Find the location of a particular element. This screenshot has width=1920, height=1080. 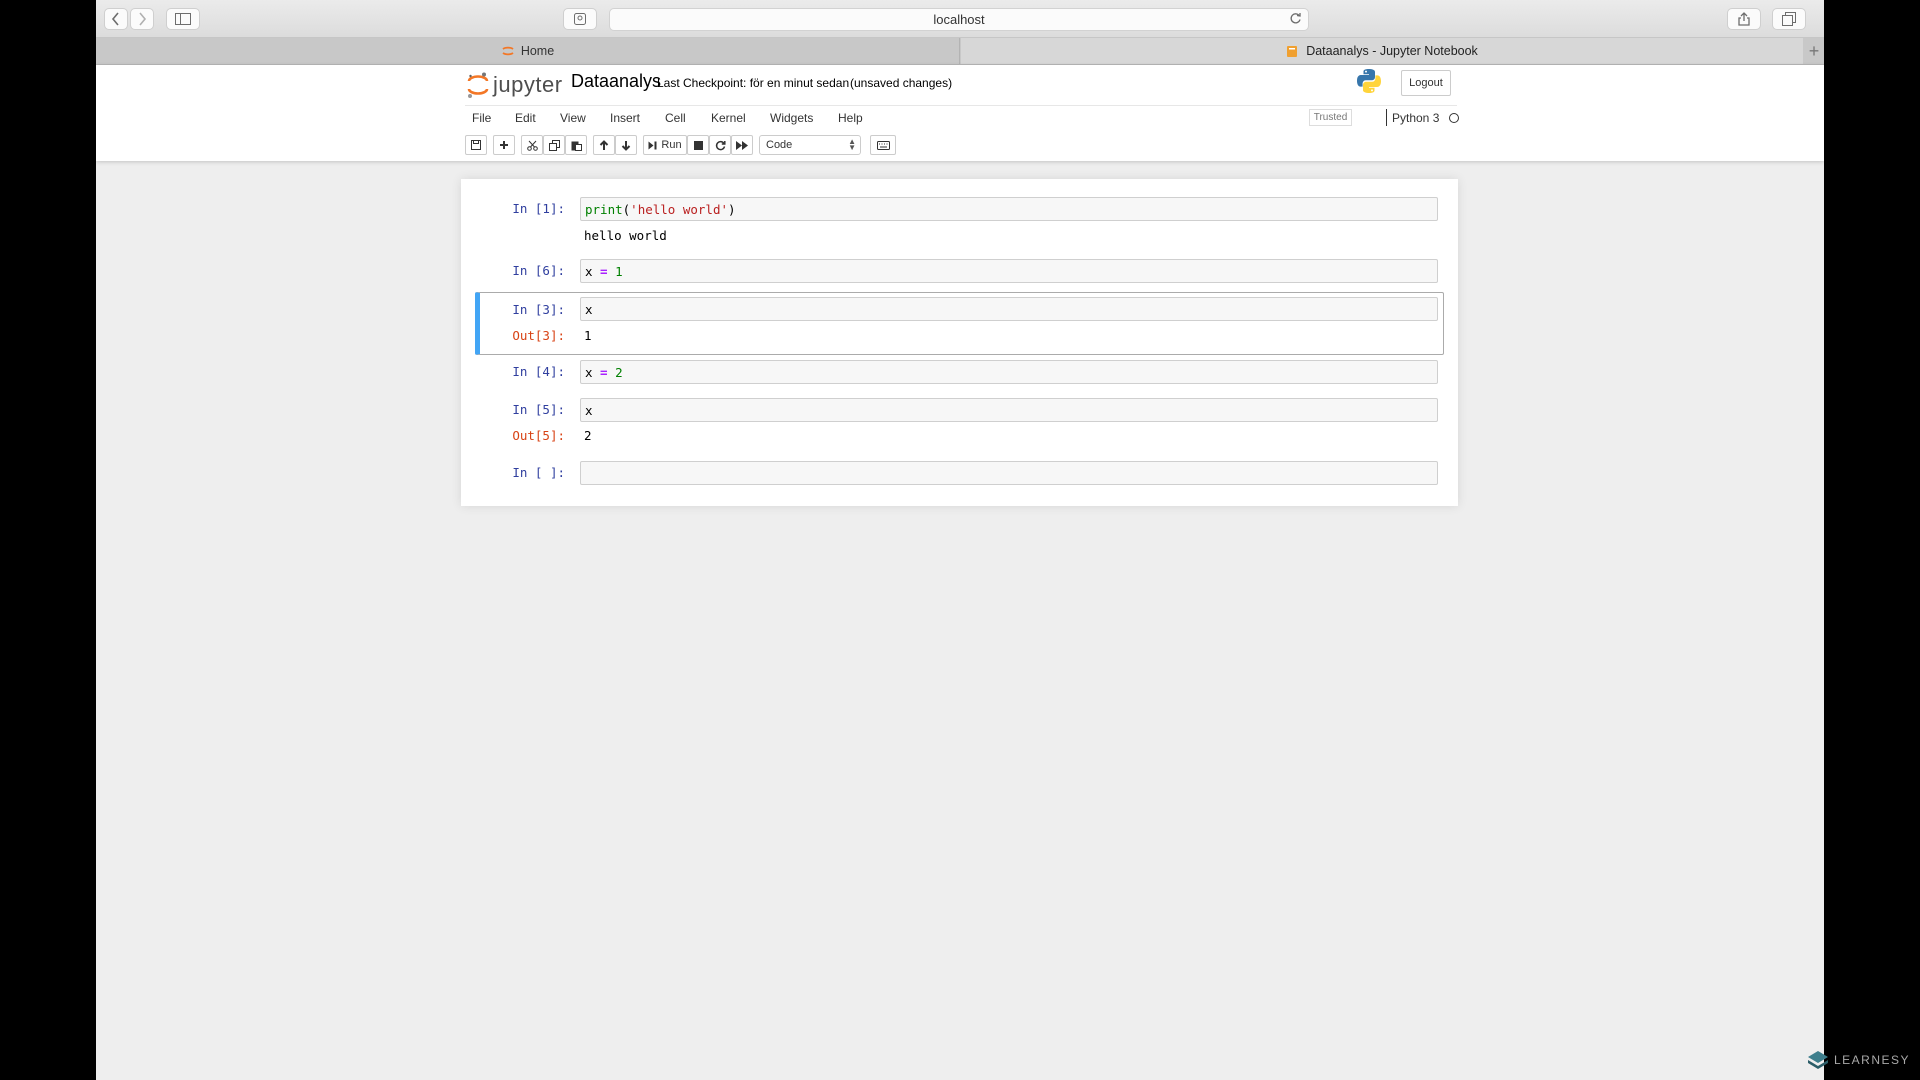

code-cell: In [6]: x = 1 is located at coordinates (959, 272).